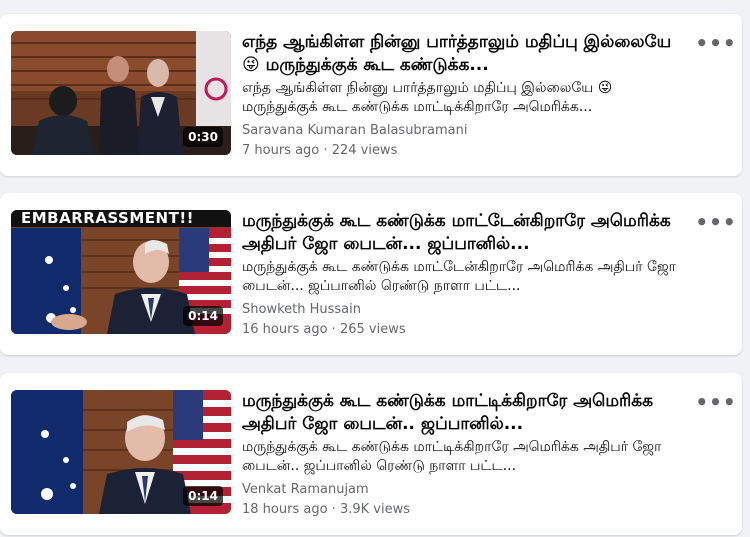 The height and width of the screenshot is (537, 750). What do you see at coordinates (121, 272) in the screenshot?
I see `video-thumbnail: EMBARRASSMENT!! 0:14` at bounding box center [121, 272].